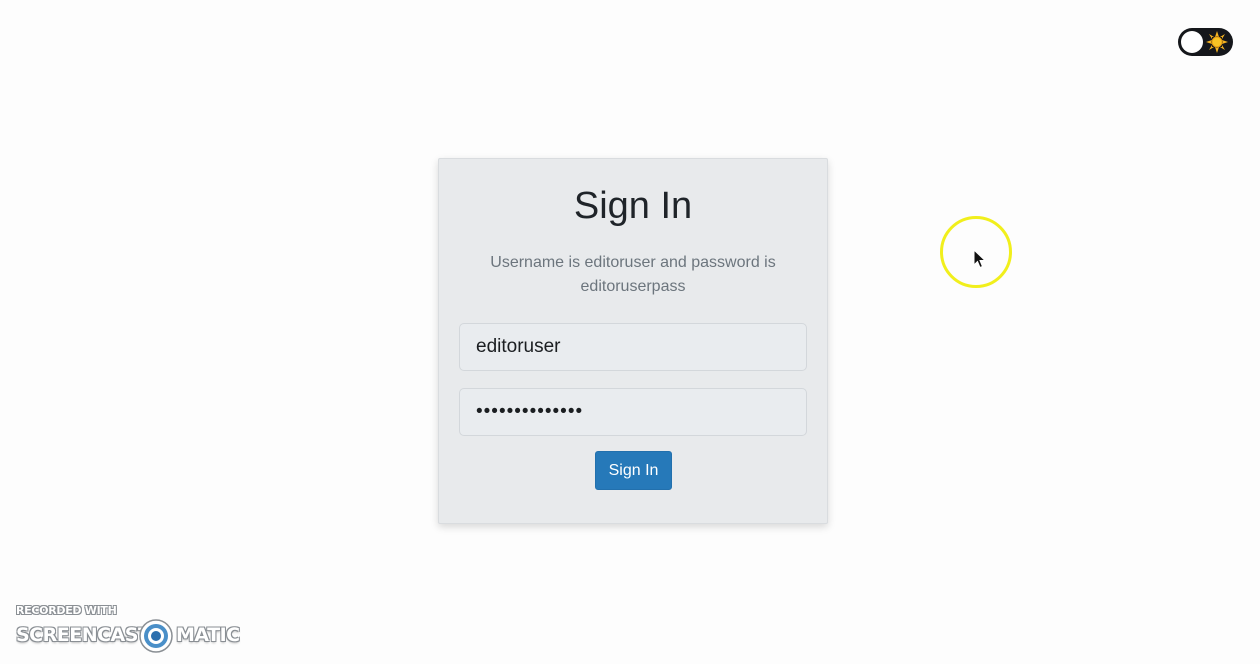  What do you see at coordinates (633, 206) in the screenshot?
I see `page-title: Sign In` at bounding box center [633, 206].